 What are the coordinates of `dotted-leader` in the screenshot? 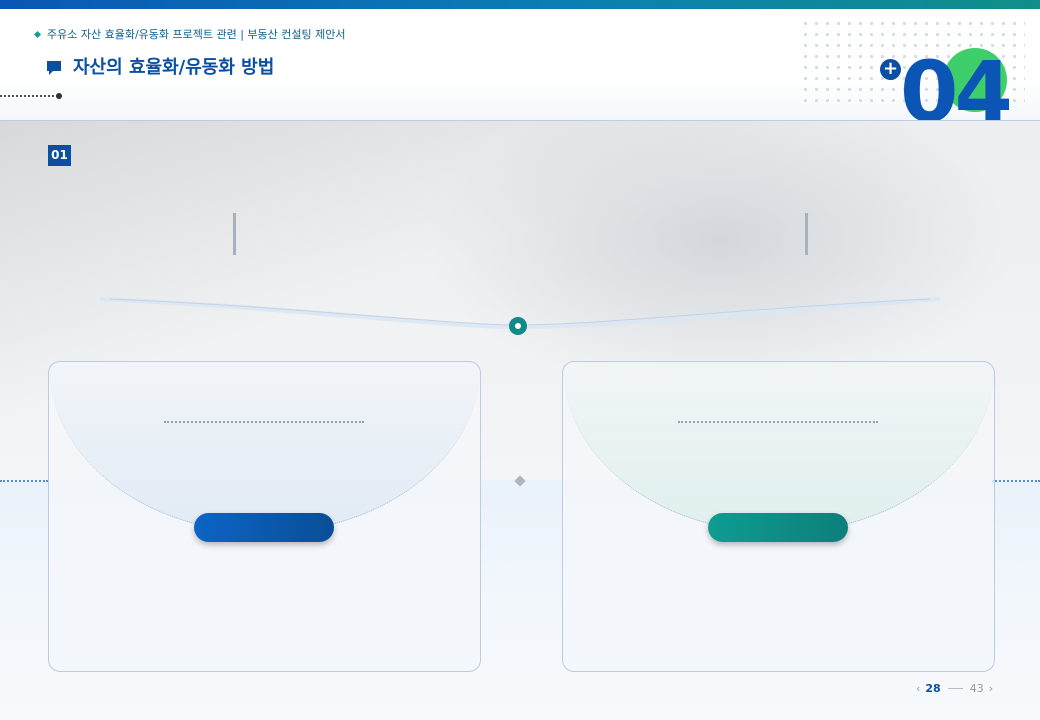 It's located at (29, 96).